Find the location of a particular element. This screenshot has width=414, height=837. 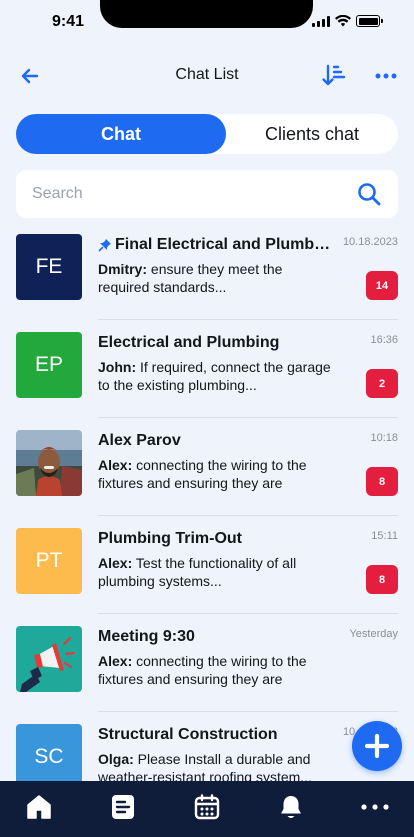

chat-title: Plumbing Trim-Out is located at coordinates (216, 539).